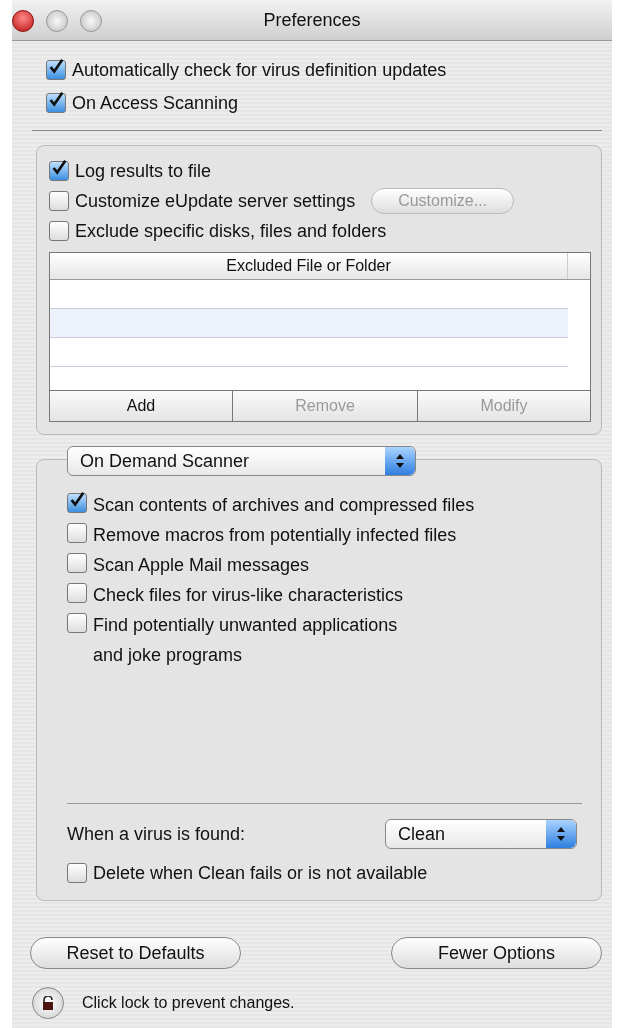 The height and width of the screenshot is (1028, 631). What do you see at coordinates (57, 21) in the screenshot?
I see `minimize-icon` at bounding box center [57, 21].